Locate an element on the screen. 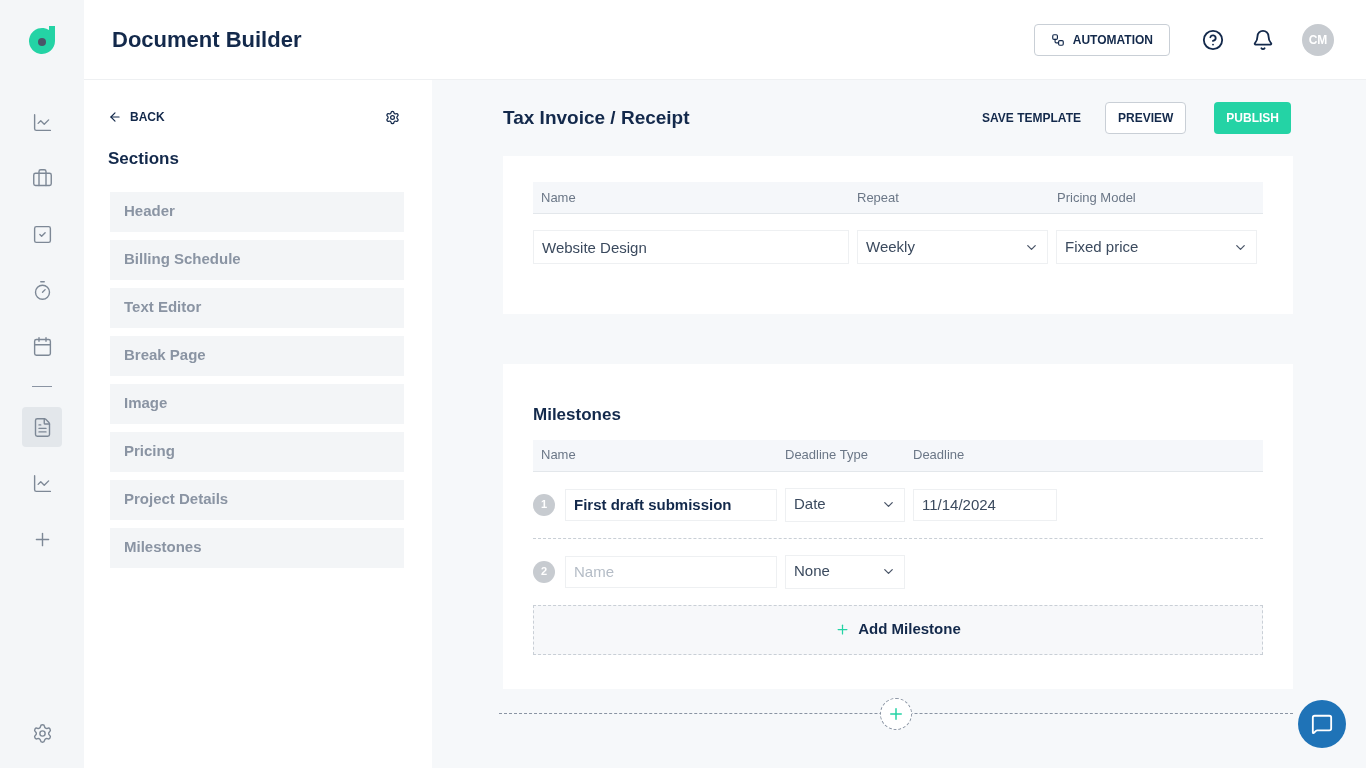  document-title: Tax Invoice / Receipt is located at coordinates (596, 117).